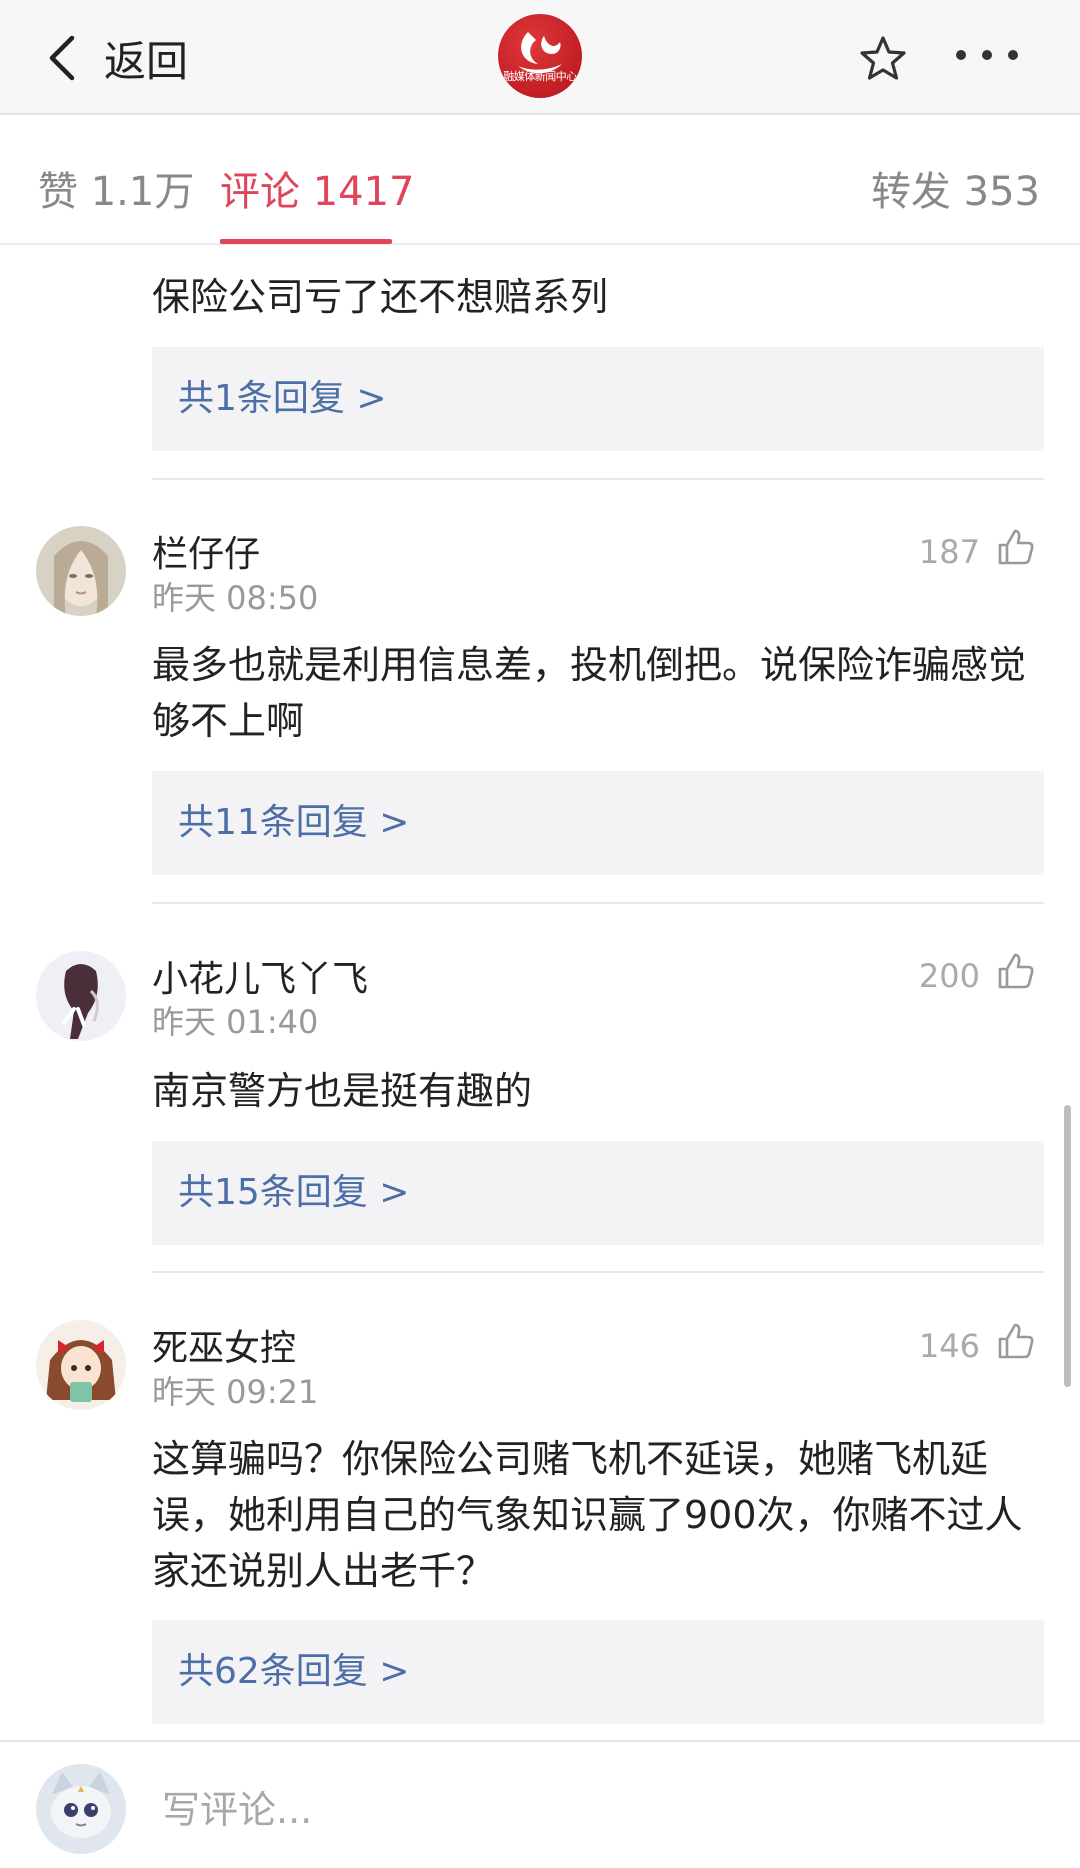  I want to click on like-count: 187, so click(949, 552).